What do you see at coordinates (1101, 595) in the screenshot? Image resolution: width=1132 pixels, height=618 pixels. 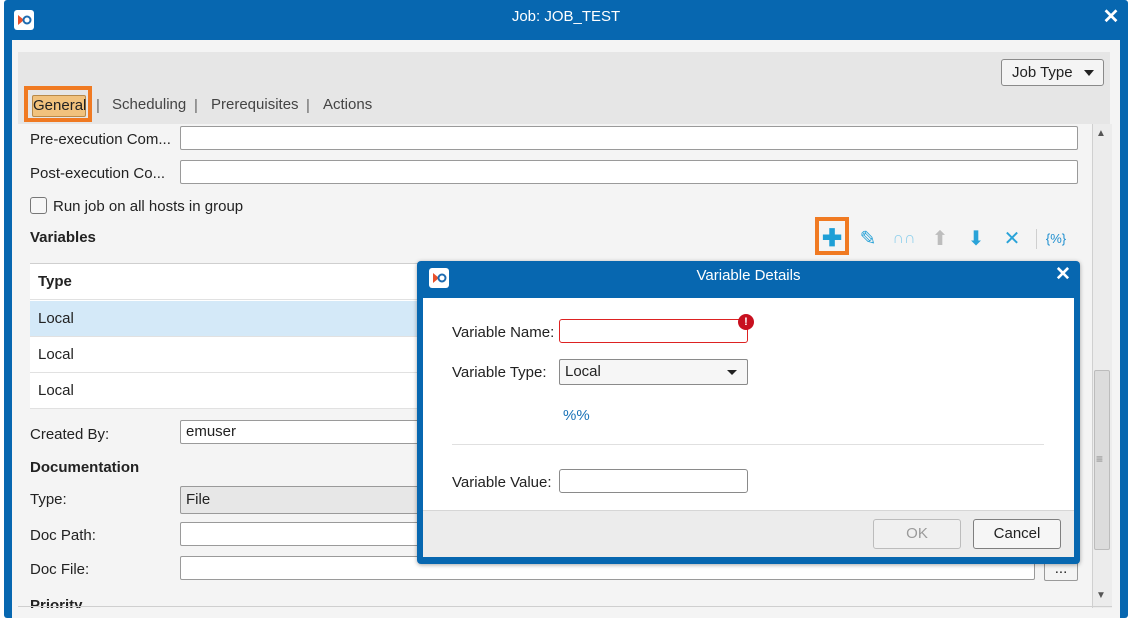 I see `scroll-down-icon: ▼` at bounding box center [1101, 595].